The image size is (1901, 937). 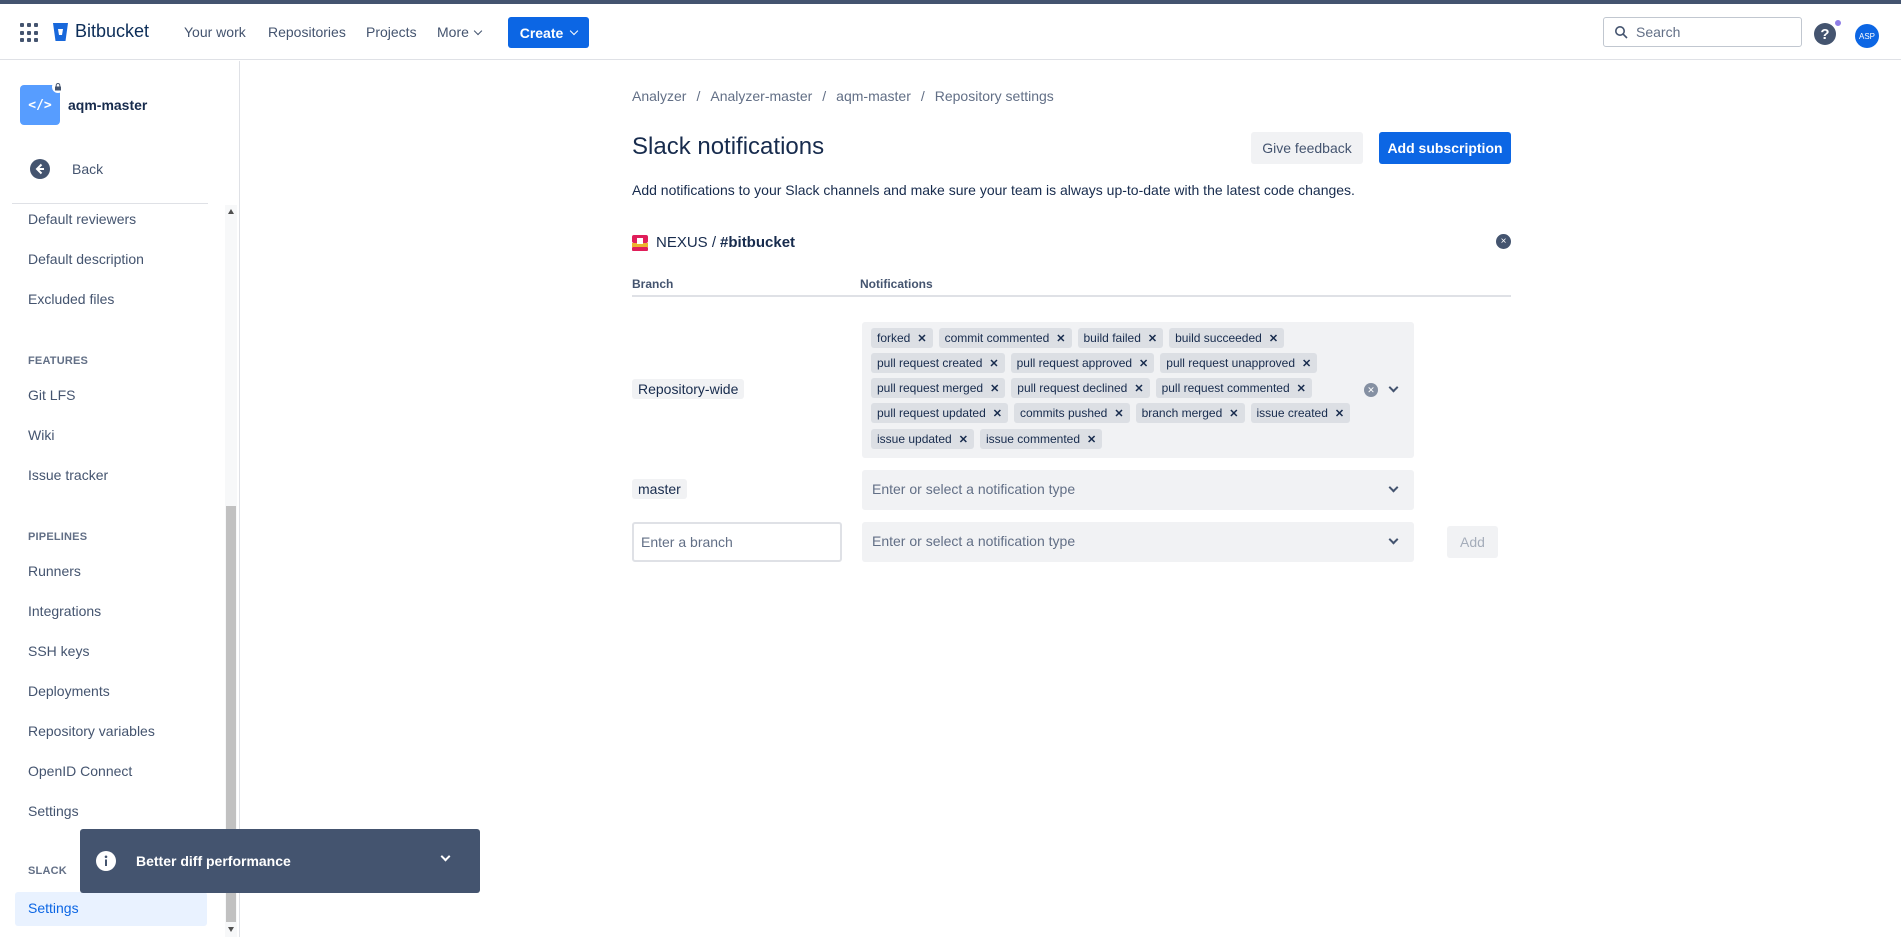 I want to click on scroll-up-arrow-icon, so click(x=231, y=211).